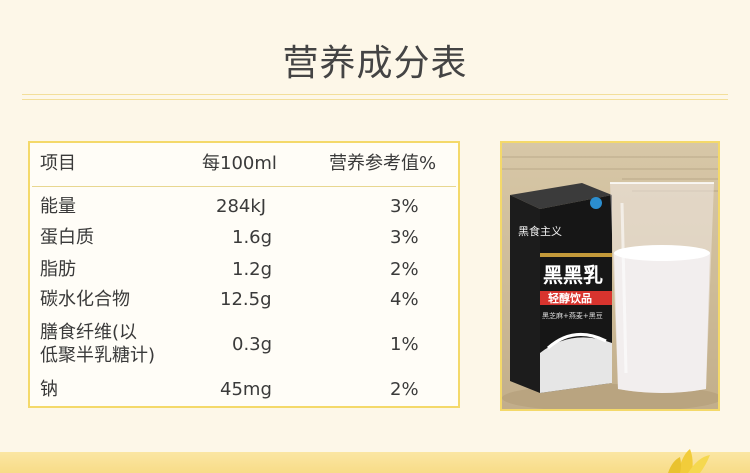 This screenshot has width=750, height=473. I want to click on decorative-leaf-icon, so click(689, 461).